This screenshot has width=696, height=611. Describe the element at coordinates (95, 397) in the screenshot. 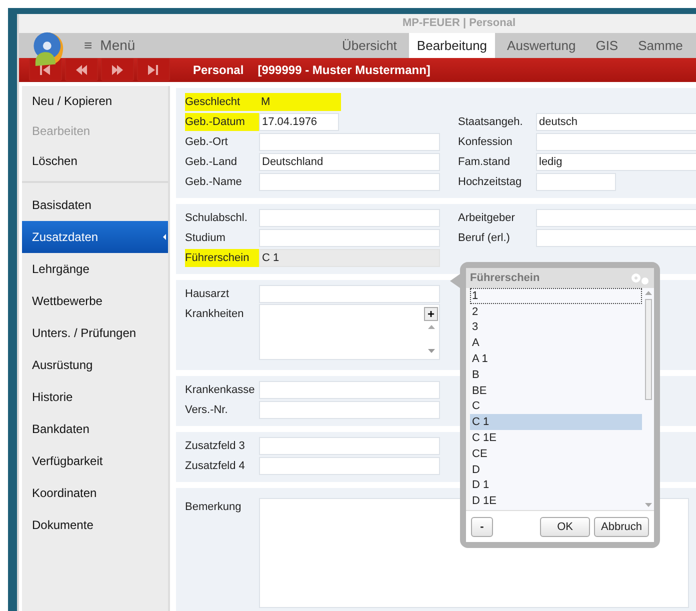

I see `sidebar-item: Historie` at that location.